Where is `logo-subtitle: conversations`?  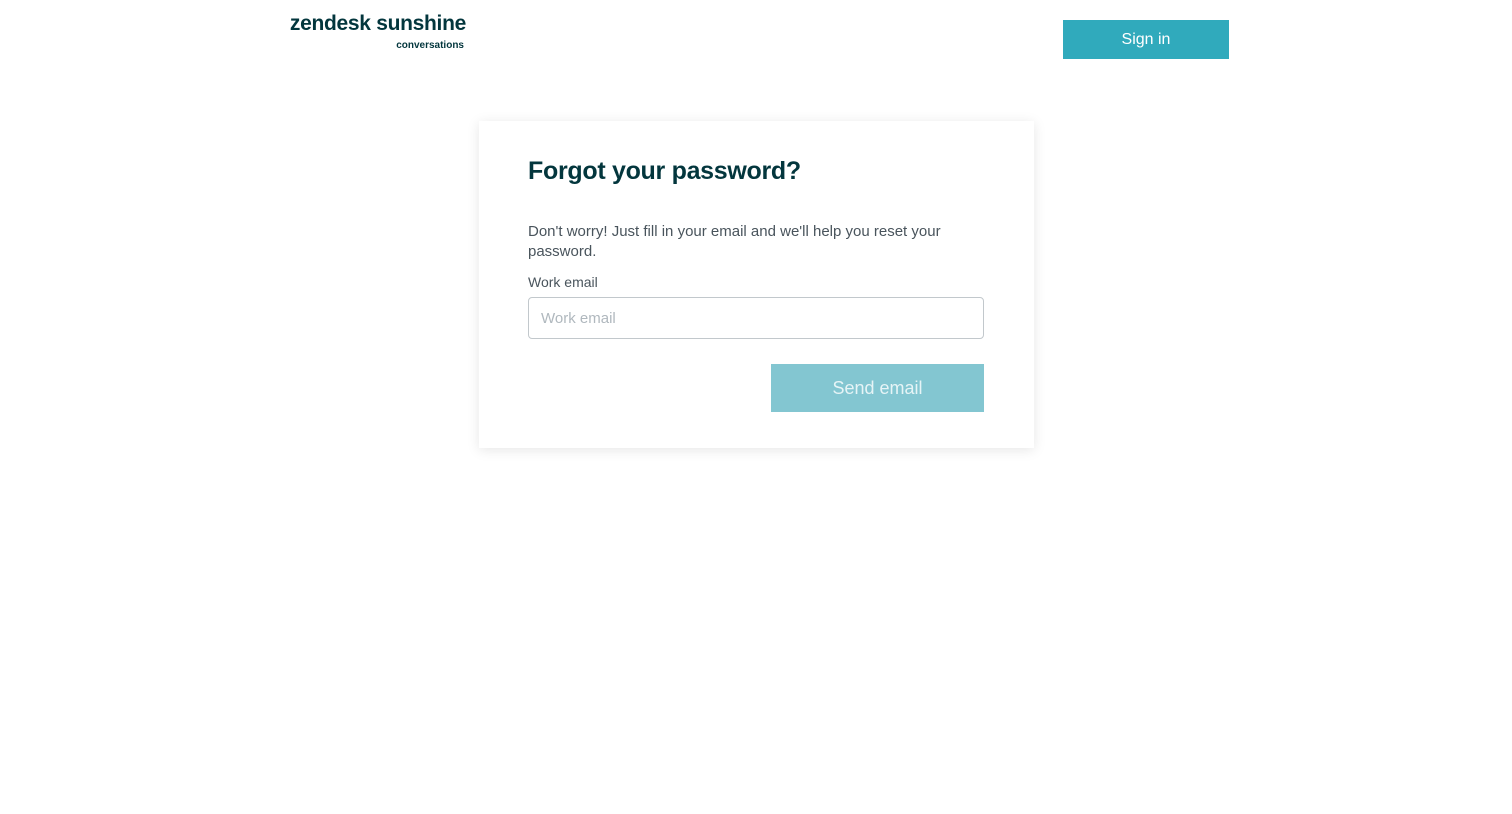 logo-subtitle: conversations is located at coordinates (430, 45).